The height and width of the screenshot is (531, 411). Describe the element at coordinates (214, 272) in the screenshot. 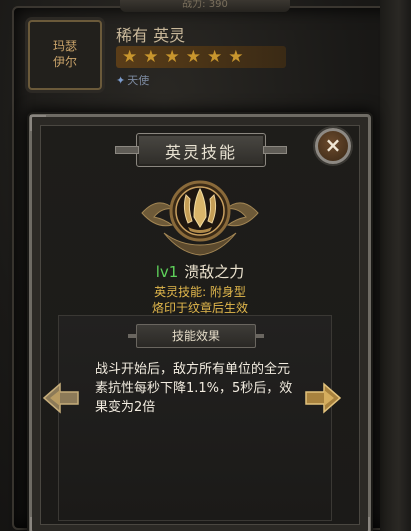

I see `skill-name: 溃敌之力` at that location.